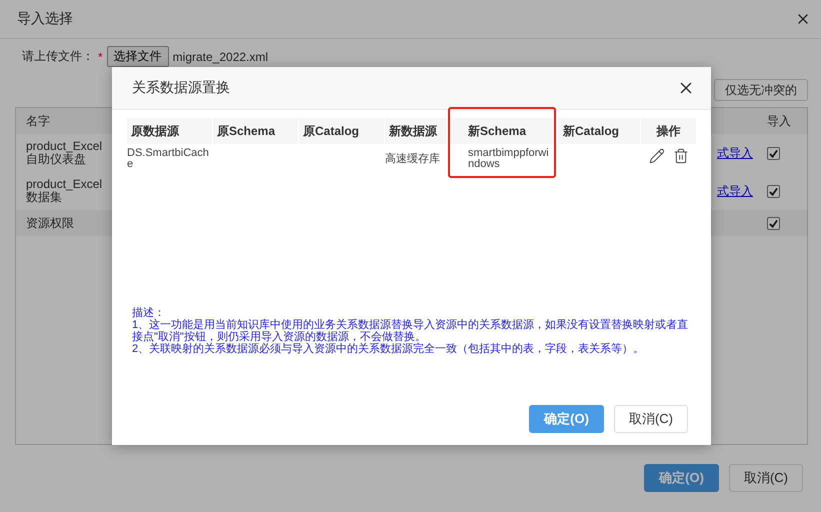  I want to click on filter-button: 仅选无冲突的, so click(761, 90).